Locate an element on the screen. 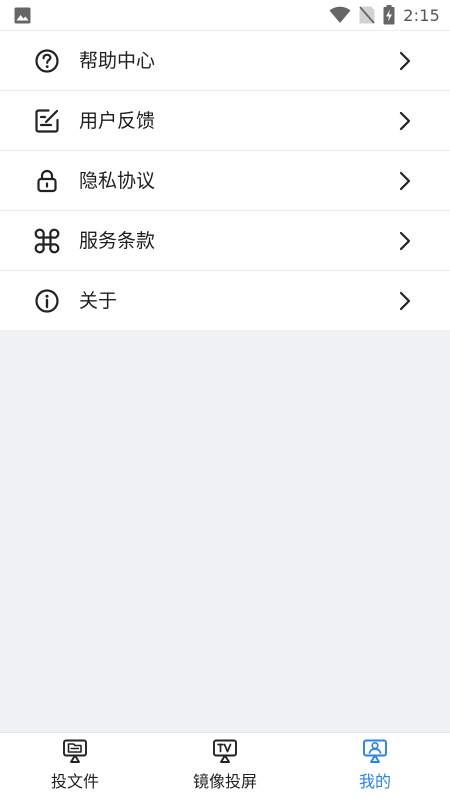 This screenshot has width=450, height=800. cast-tv-icon is located at coordinates (225, 751).